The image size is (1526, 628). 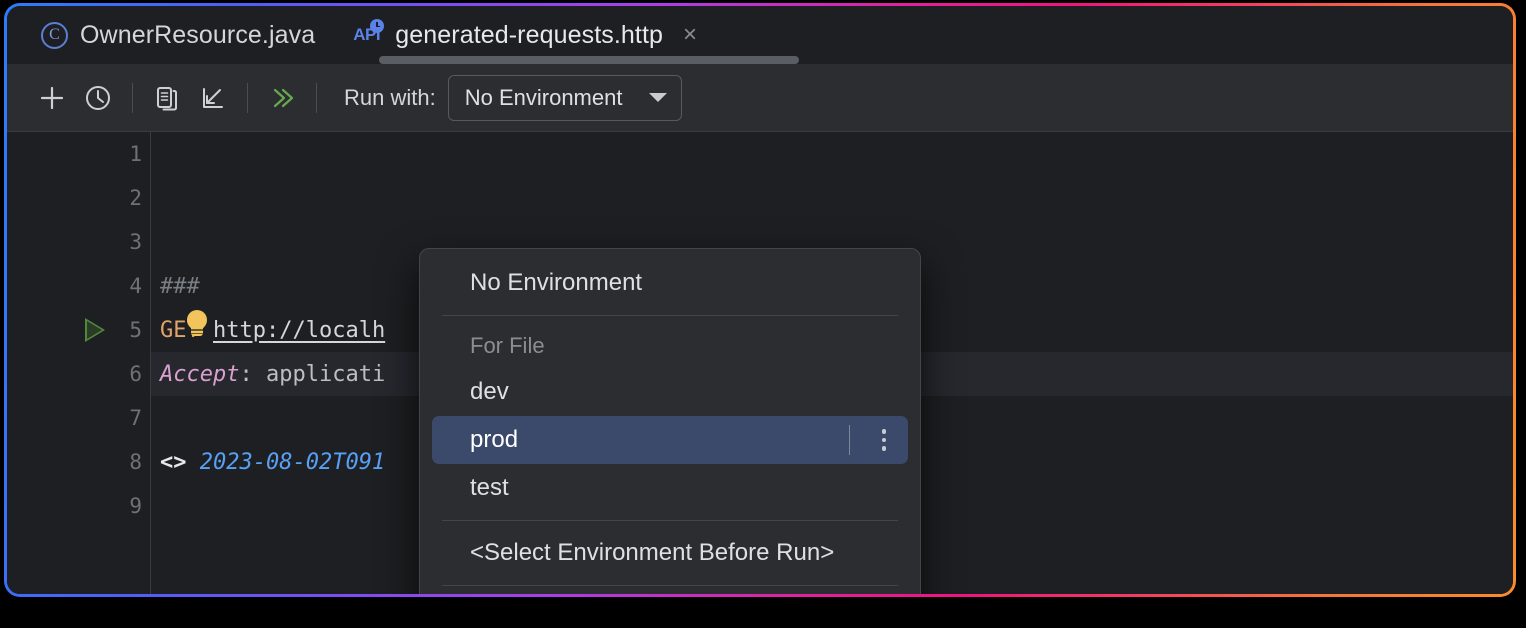 What do you see at coordinates (670, 283) in the screenshot?
I see `menu-item-no-environment: No Environment` at bounding box center [670, 283].